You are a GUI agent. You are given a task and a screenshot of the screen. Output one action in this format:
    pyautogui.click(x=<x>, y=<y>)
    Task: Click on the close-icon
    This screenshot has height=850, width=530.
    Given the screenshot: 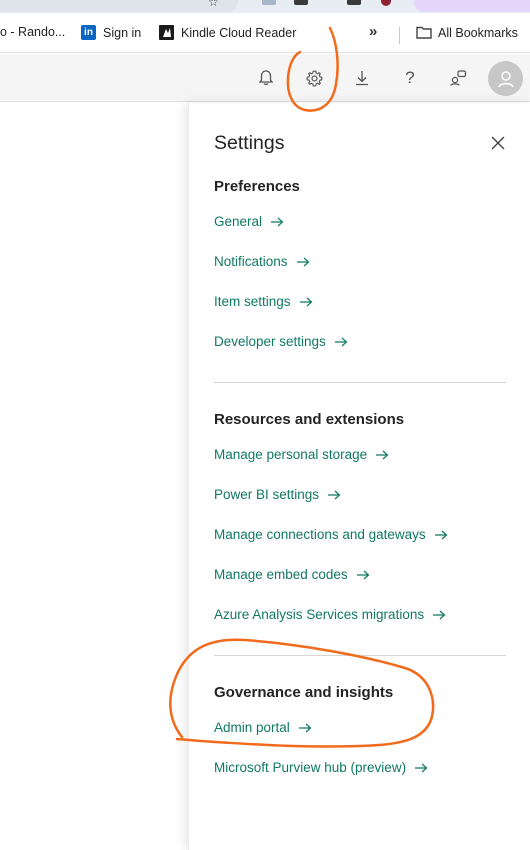 What is the action you would take?
    pyautogui.click(x=498, y=143)
    